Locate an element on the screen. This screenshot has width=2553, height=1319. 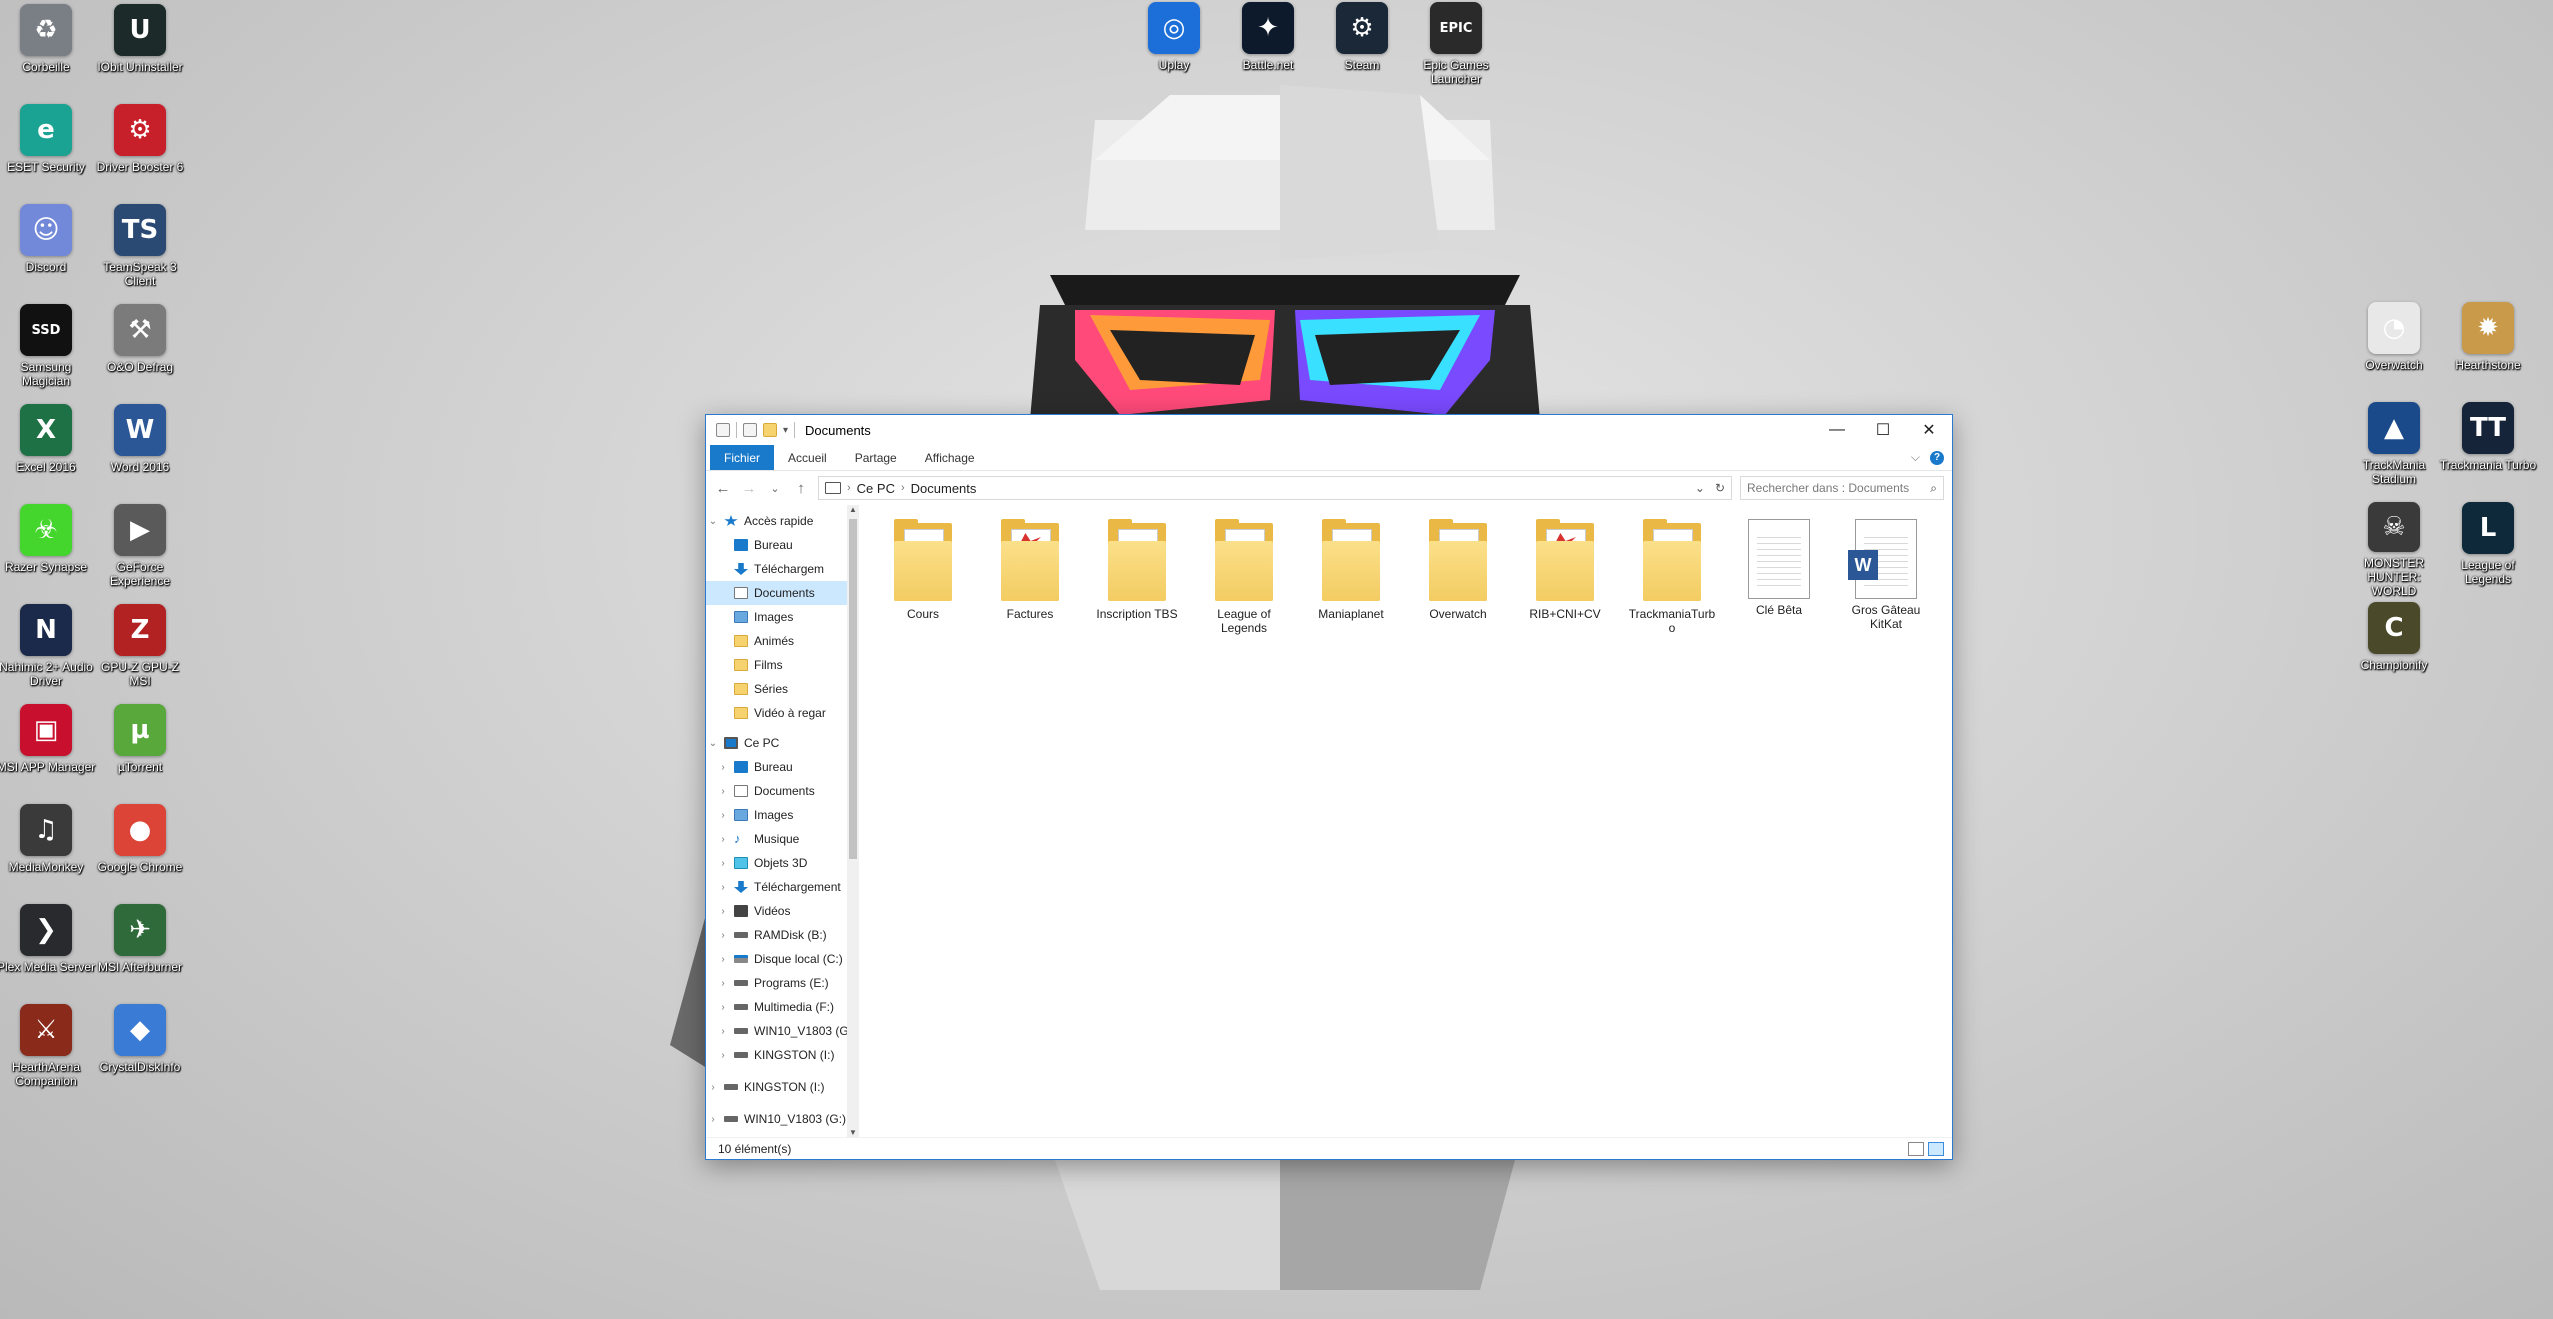
up-icon: ↑ is located at coordinates (801, 488).